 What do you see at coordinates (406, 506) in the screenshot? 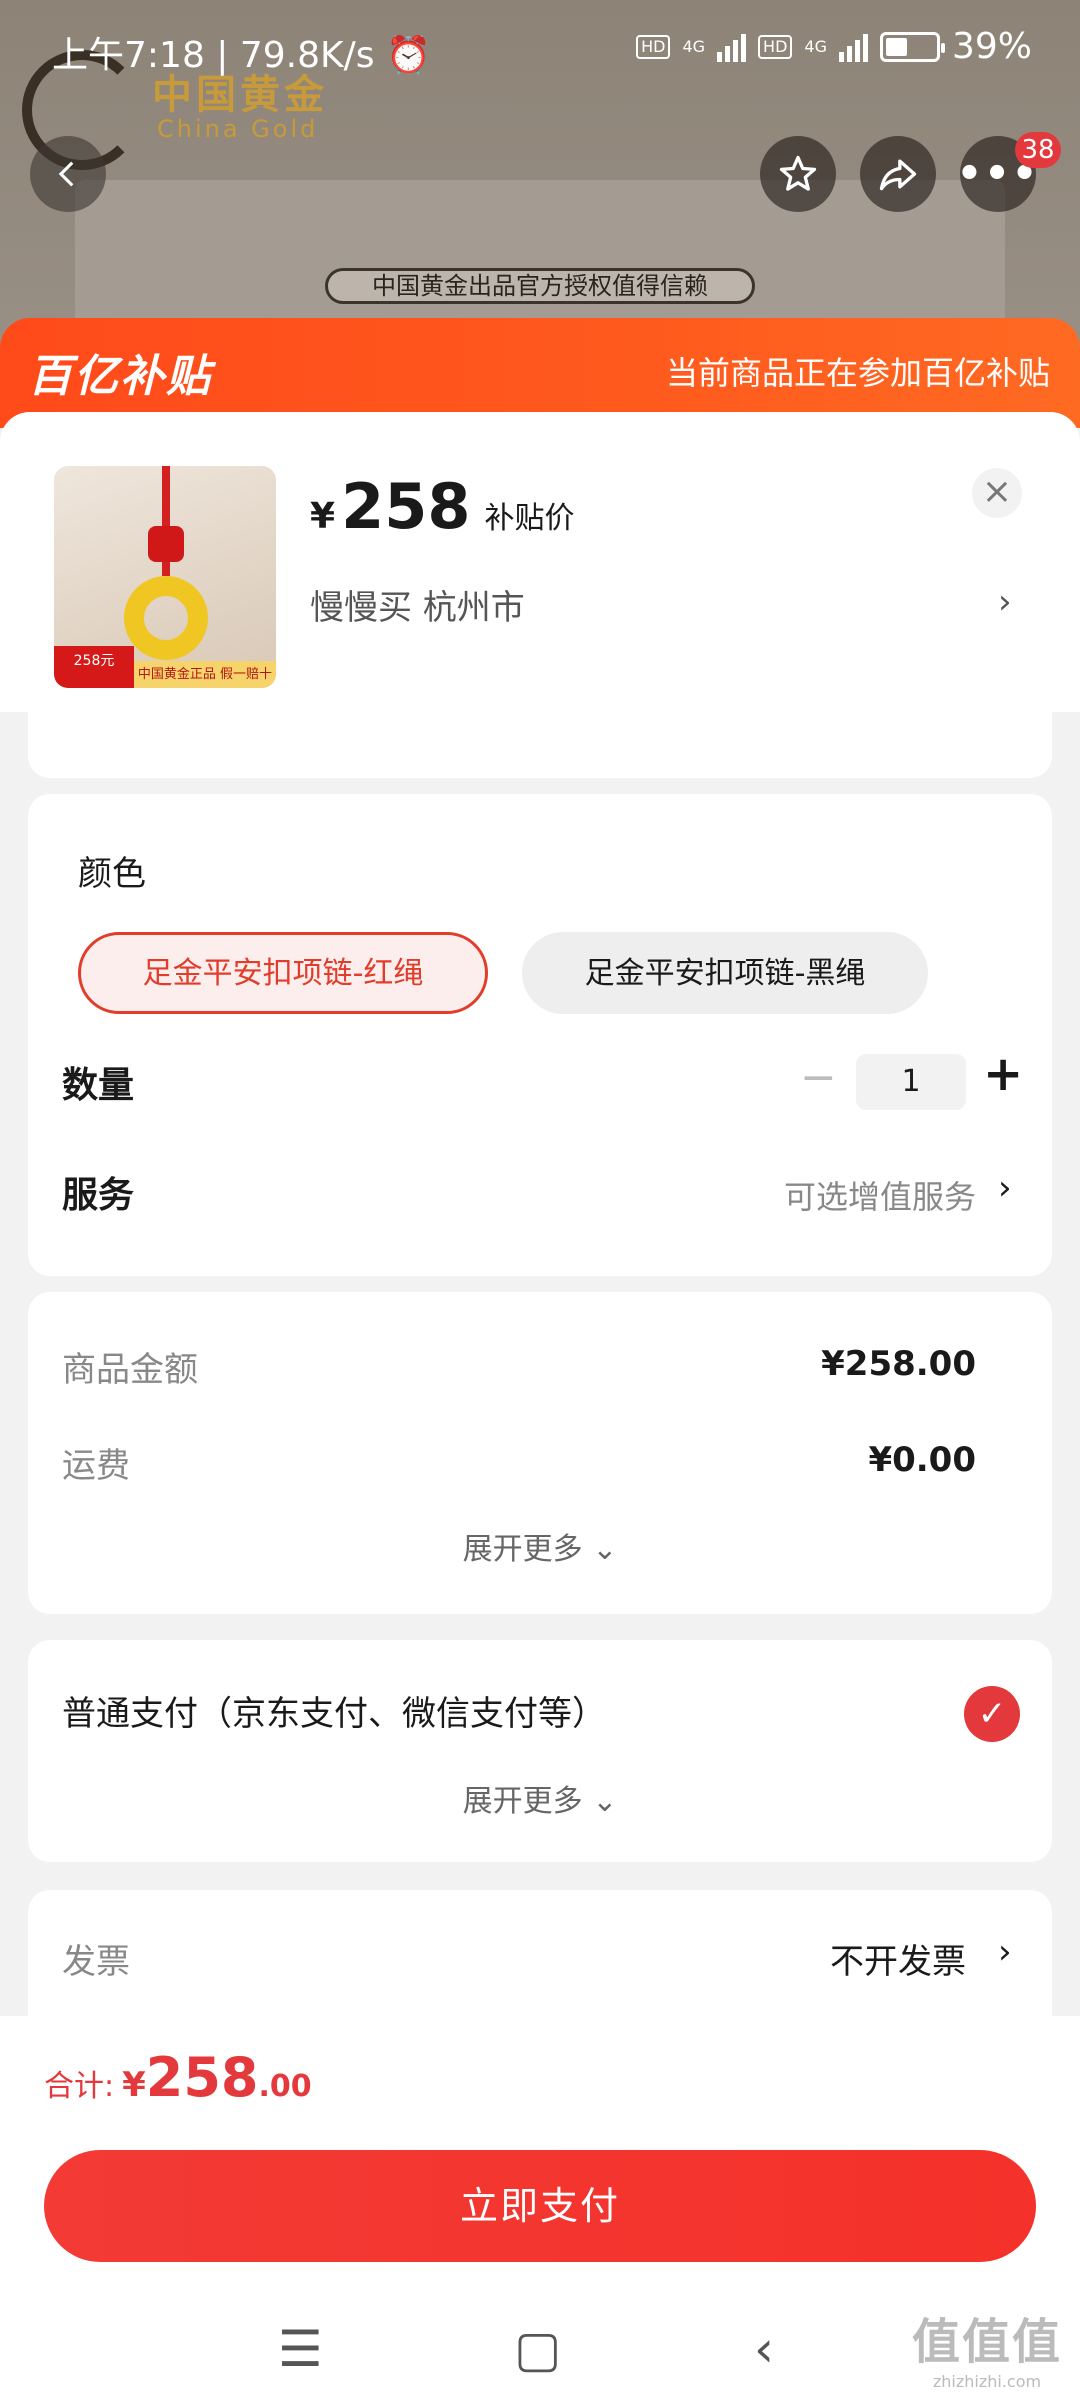
I see `price-value: 258` at bounding box center [406, 506].